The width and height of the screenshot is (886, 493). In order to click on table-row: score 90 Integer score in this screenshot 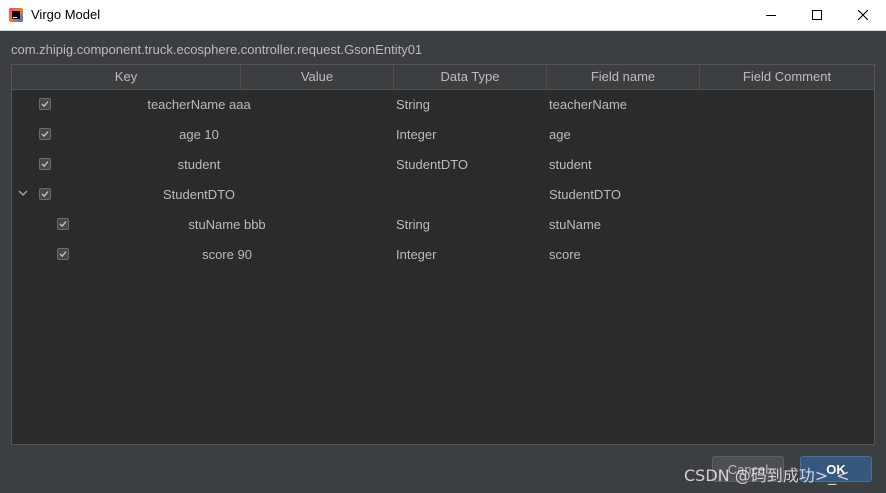, I will do `click(443, 255)`.